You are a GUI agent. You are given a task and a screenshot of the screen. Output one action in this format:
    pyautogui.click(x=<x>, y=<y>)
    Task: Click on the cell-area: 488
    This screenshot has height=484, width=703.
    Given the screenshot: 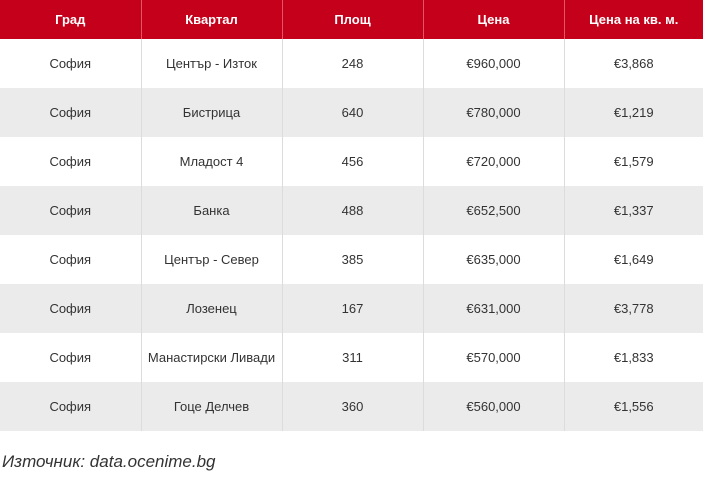 What is the action you would take?
    pyautogui.click(x=353, y=210)
    